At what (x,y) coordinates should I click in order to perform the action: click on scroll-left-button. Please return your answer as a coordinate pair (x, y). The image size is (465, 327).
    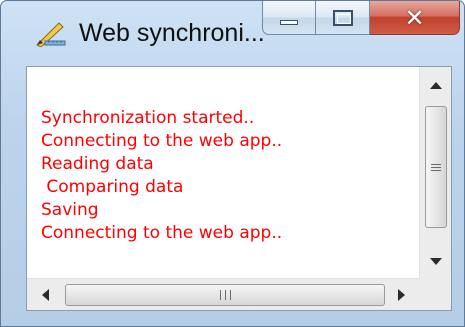
    Looking at the image, I should click on (45, 295).